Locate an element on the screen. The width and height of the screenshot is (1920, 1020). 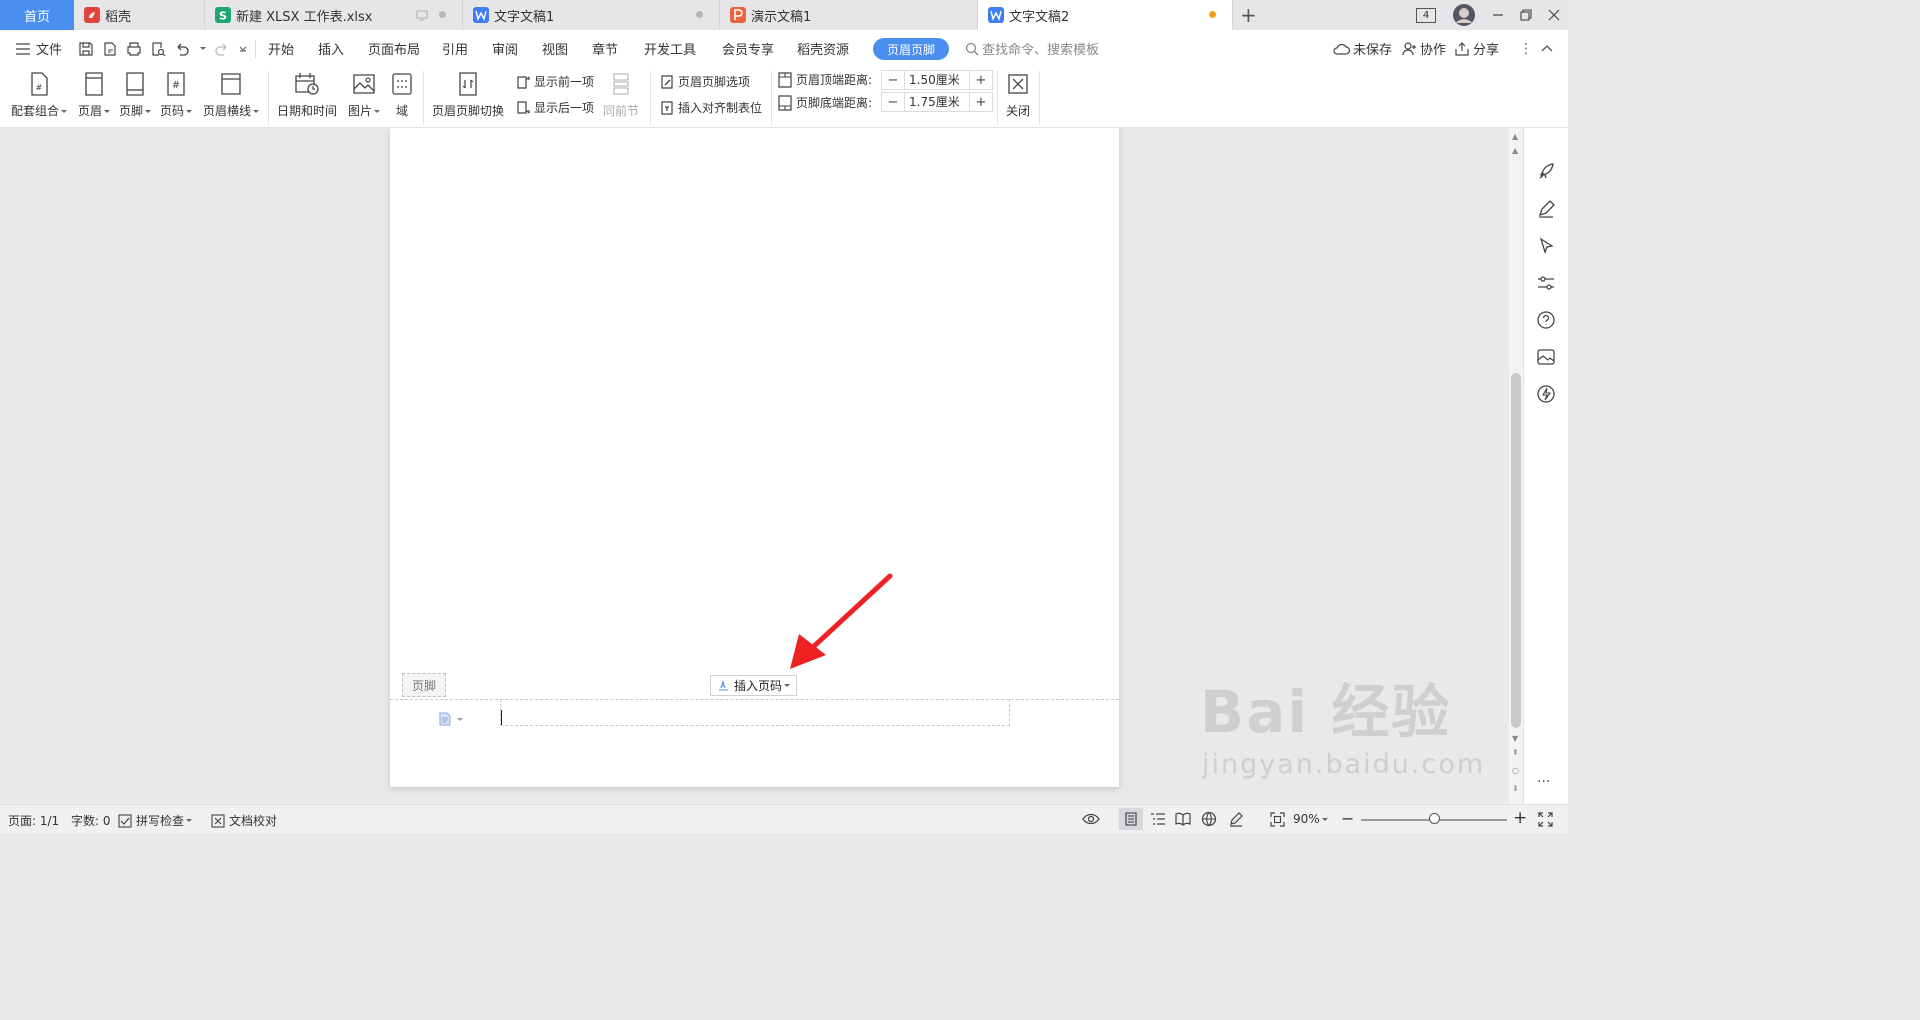
more-icon: ⋮ is located at coordinates (1526, 48).